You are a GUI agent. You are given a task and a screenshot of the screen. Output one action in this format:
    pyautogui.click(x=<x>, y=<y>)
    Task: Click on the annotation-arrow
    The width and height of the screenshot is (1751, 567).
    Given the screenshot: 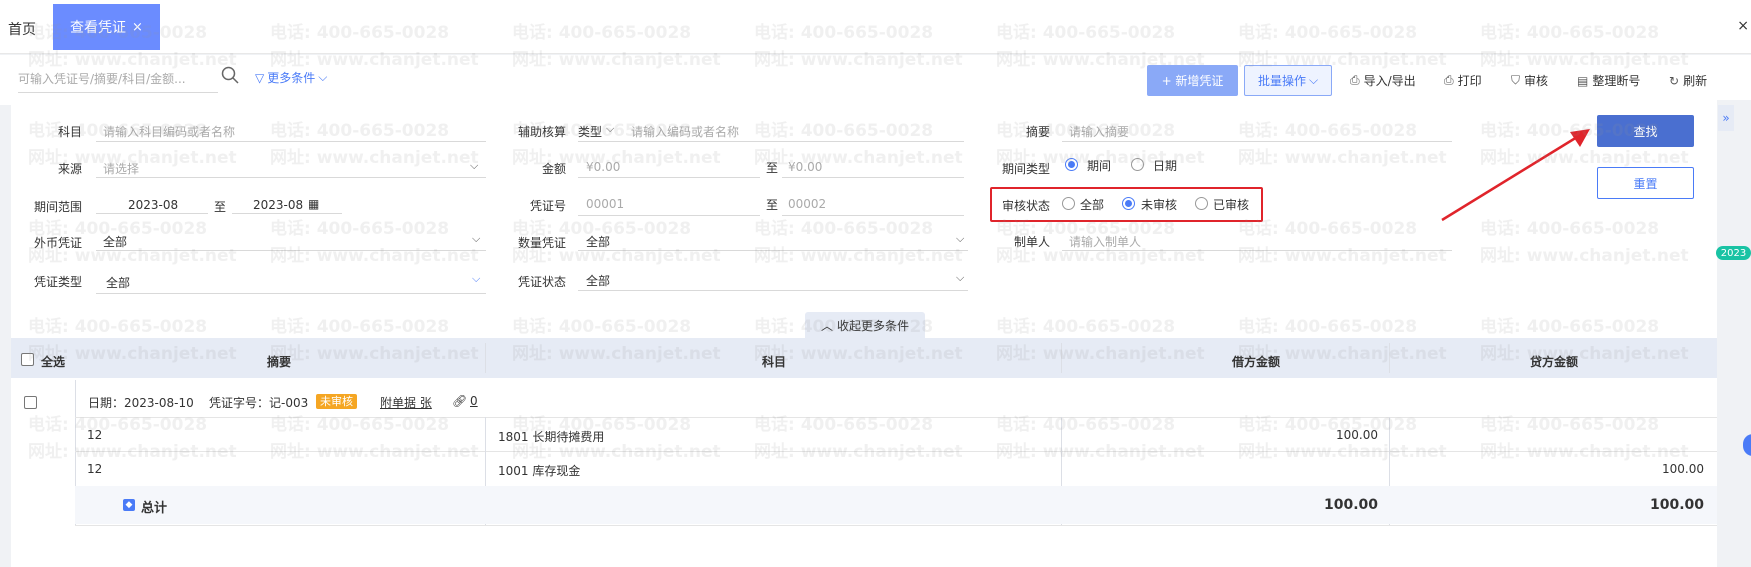 What is the action you would take?
    pyautogui.click(x=1515, y=175)
    